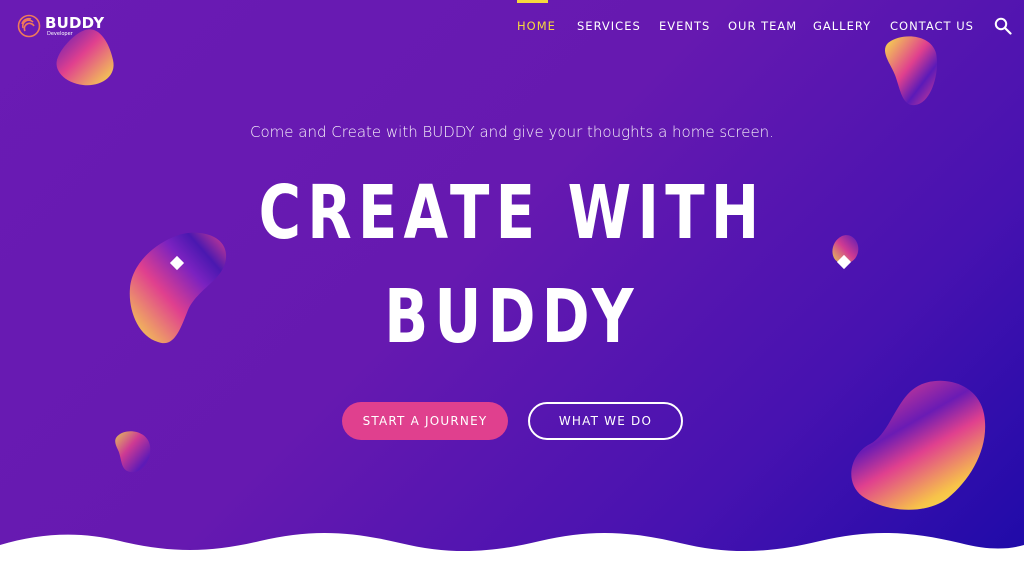 The width and height of the screenshot is (1024, 583). Describe the element at coordinates (532, 1) in the screenshot. I see `active-nav-indicator` at that location.